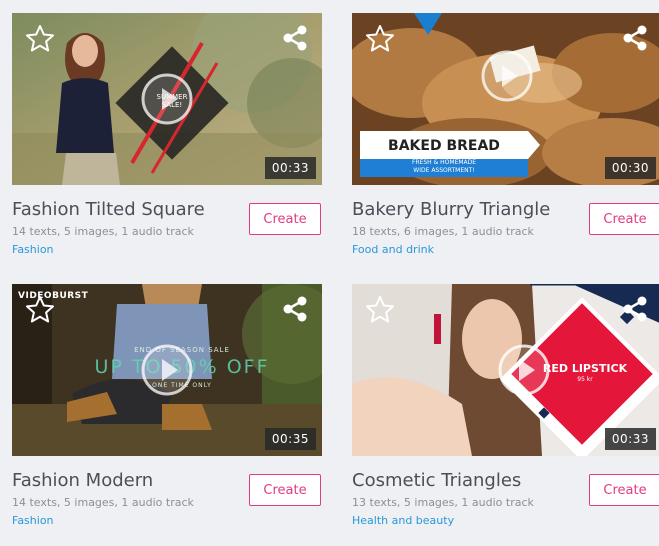 The image size is (659, 546). I want to click on template-meta: 18 texts, 6 images, 1 audio track, so click(443, 231).